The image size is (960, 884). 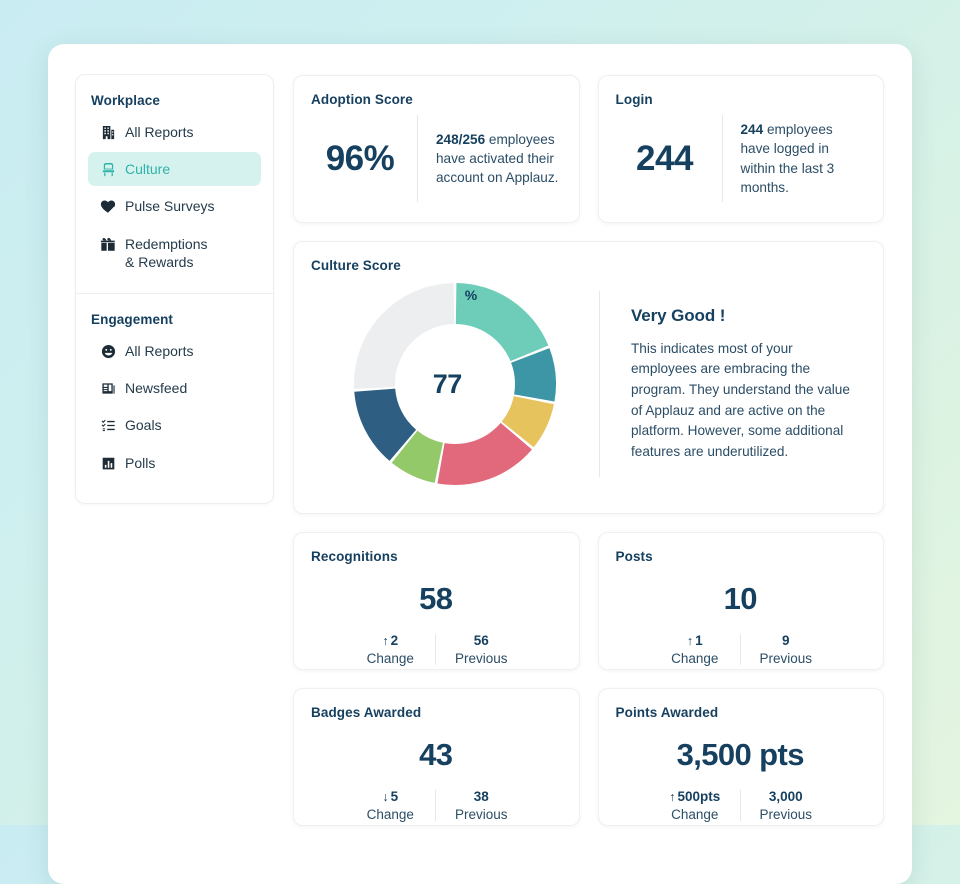 What do you see at coordinates (170, 206) in the screenshot?
I see `sidebar-item-label-line1: Pulse Surveys` at bounding box center [170, 206].